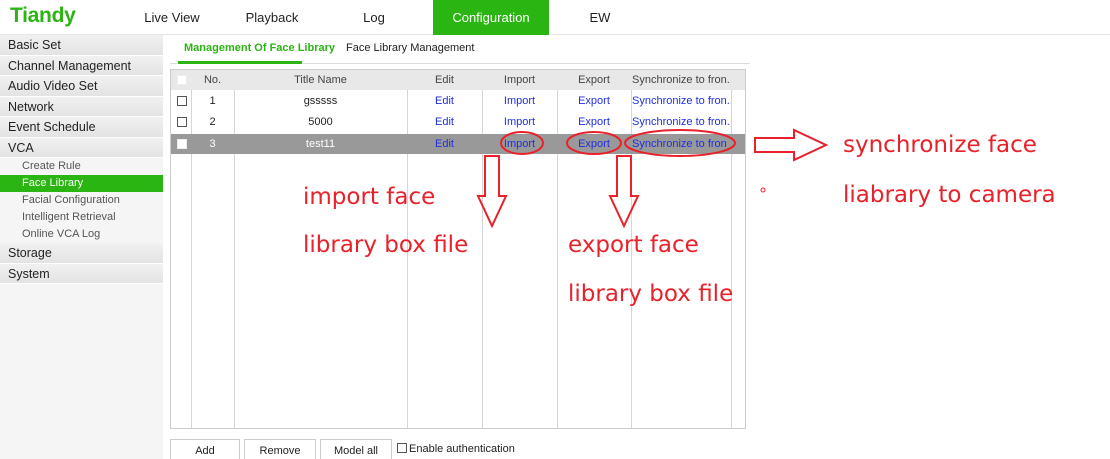 The width and height of the screenshot is (1110, 459). Describe the element at coordinates (594, 143) in the screenshot. I see `export-highlight-circle` at that location.